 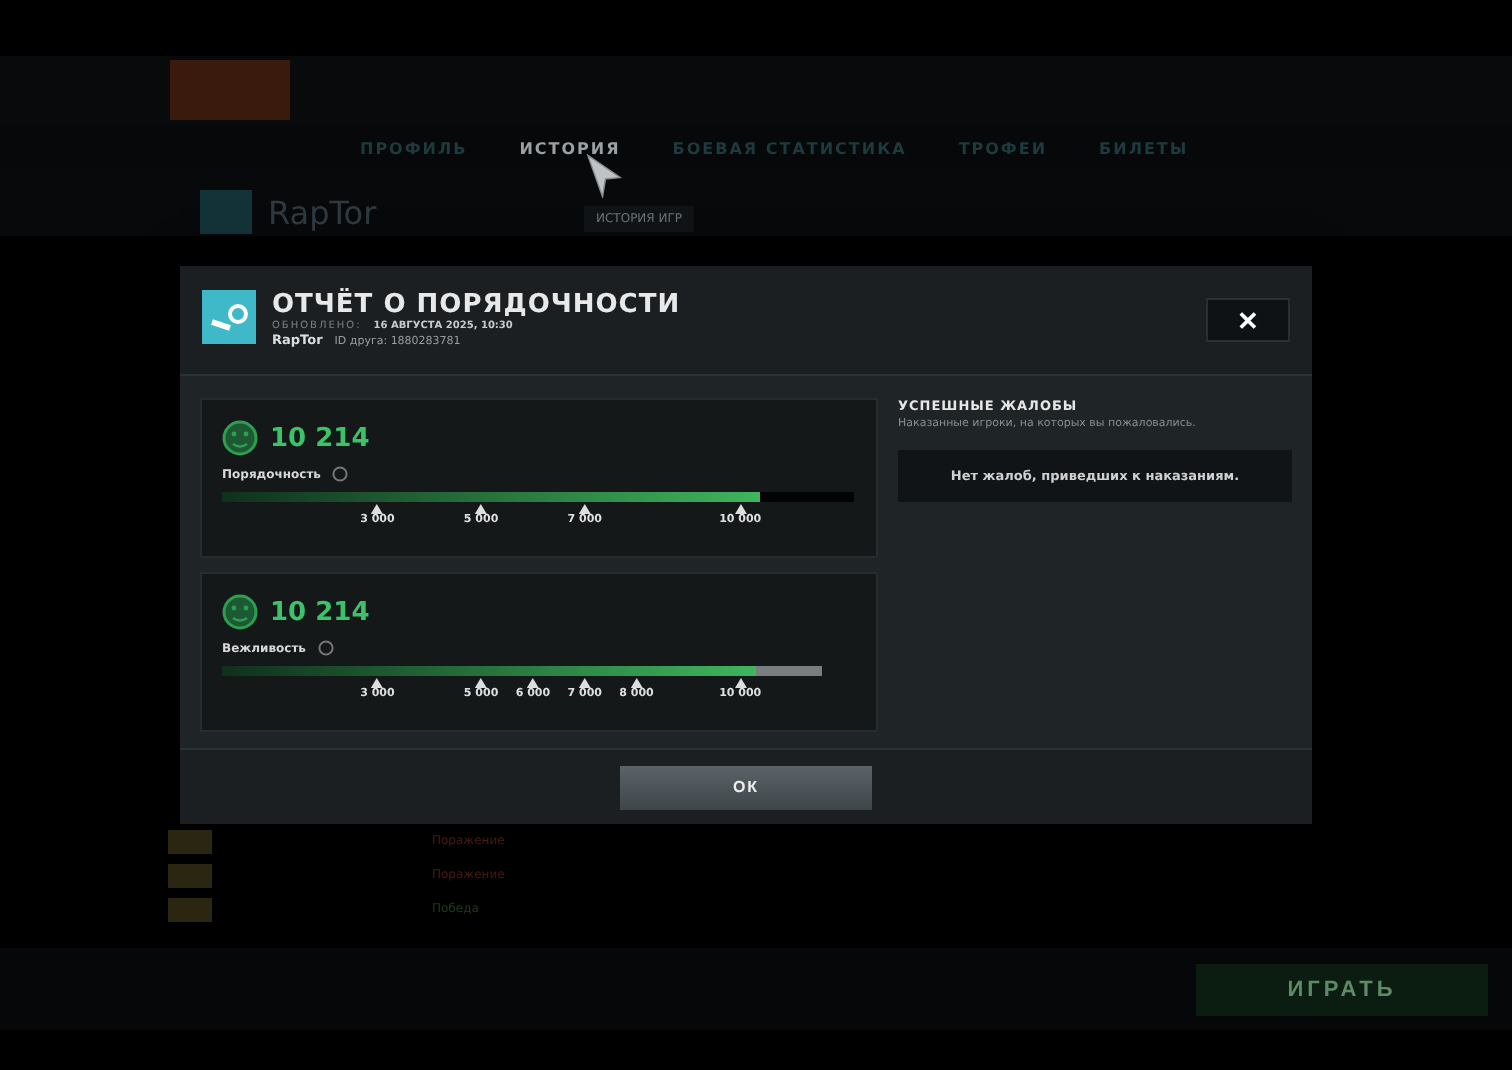 What do you see at coordinates (1248, 320) in the screenshot?
I see `close-button: ✕` at bounding box center [1248, 320].